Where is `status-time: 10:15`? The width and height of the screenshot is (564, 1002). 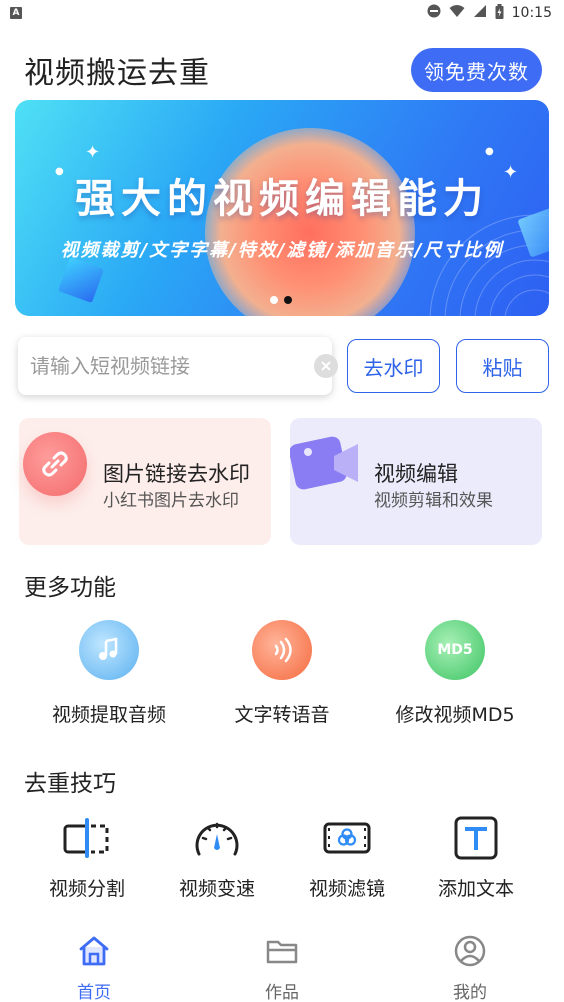
status-time: 10:15 is located at coordinates (531, 13).